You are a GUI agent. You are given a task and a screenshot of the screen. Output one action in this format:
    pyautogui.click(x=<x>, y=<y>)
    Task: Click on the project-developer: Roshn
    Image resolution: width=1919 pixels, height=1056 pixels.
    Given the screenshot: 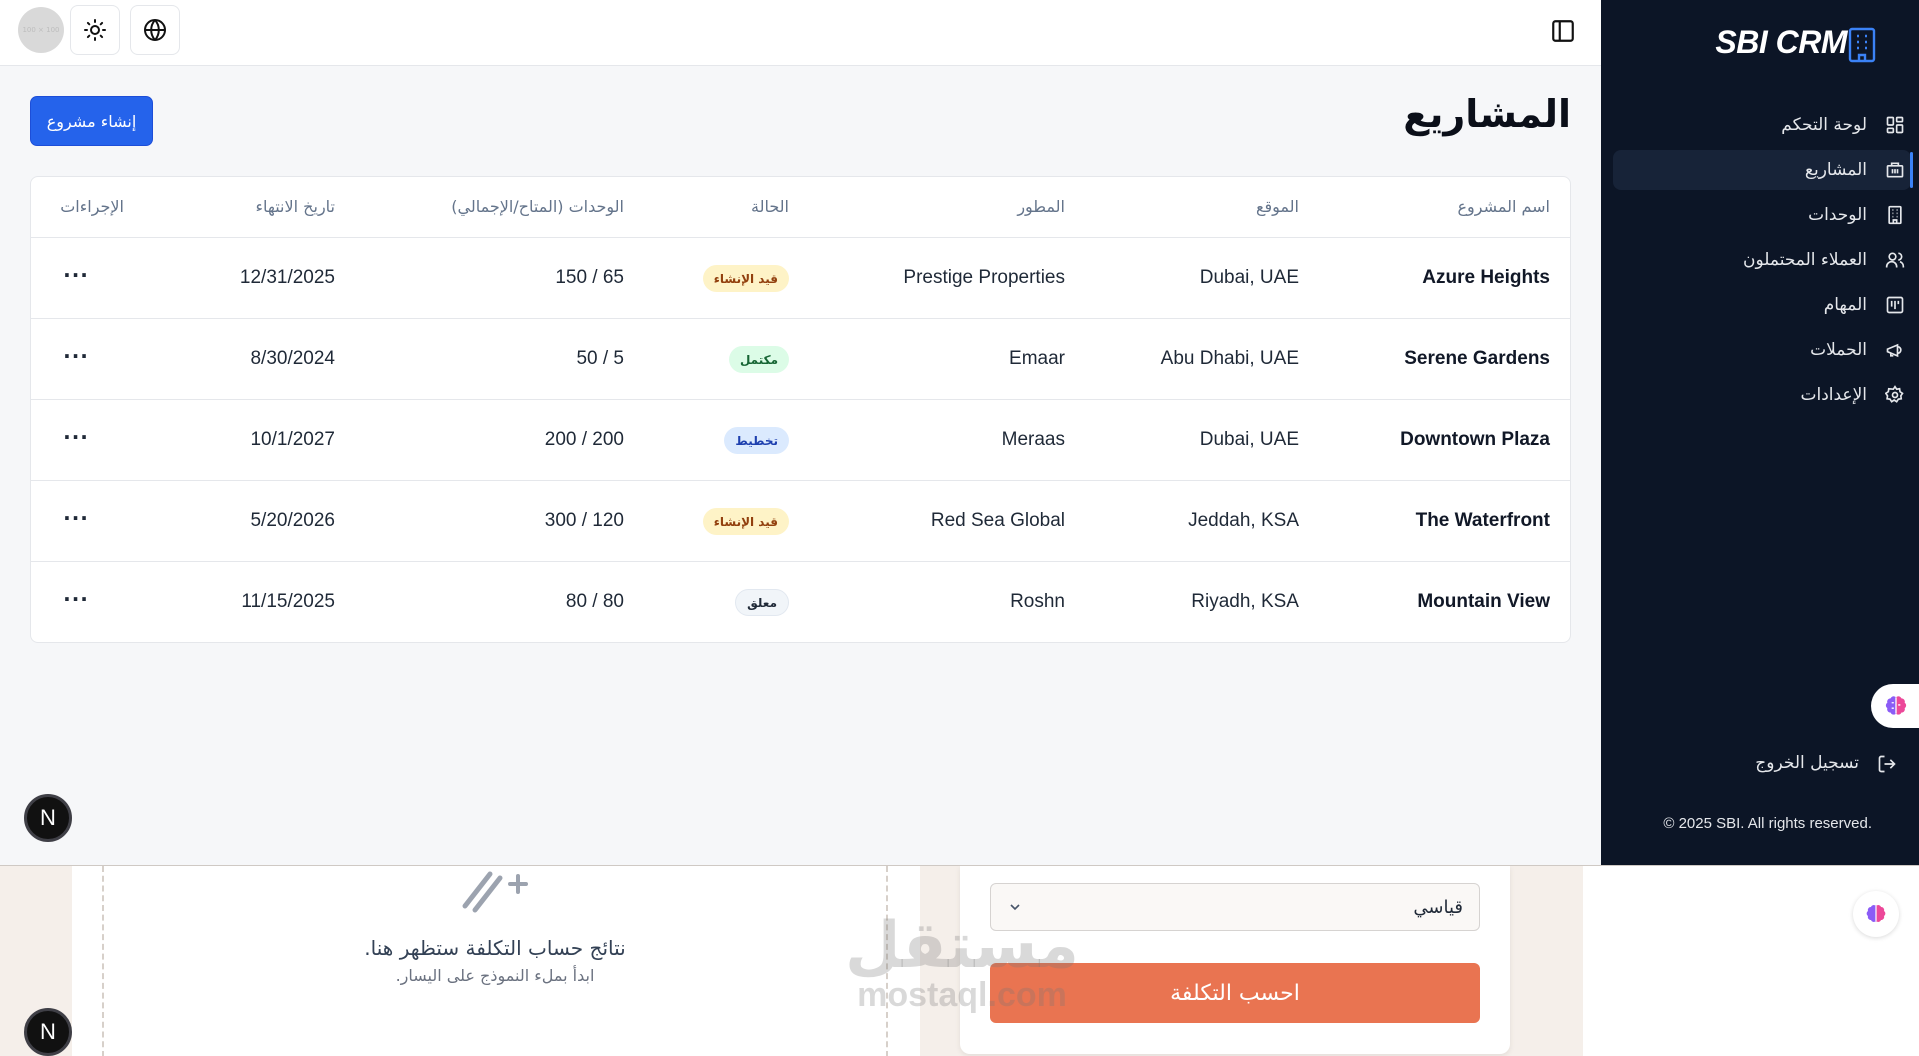 What is the action you would take?
    pyautogui.click(x=1037, y=601)
    